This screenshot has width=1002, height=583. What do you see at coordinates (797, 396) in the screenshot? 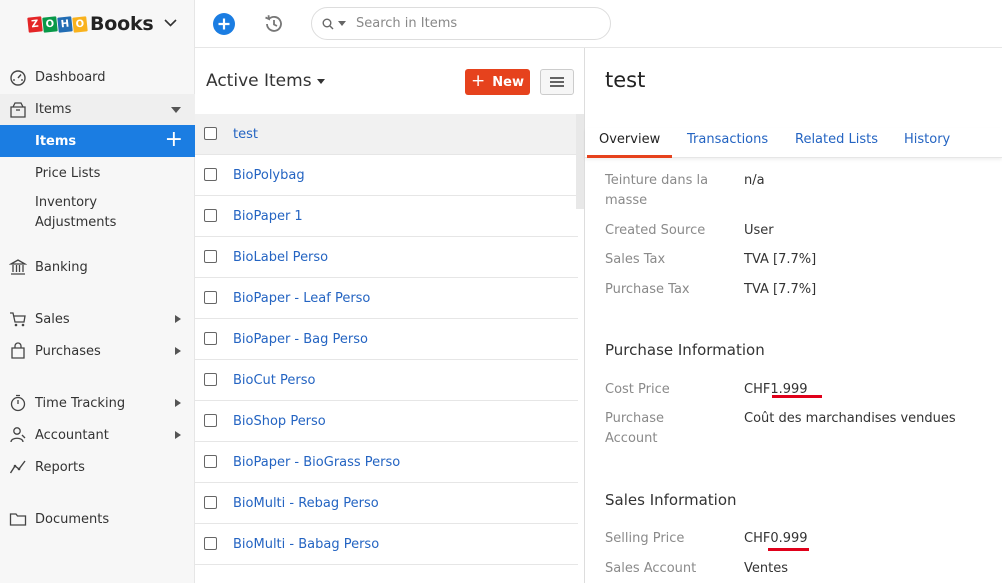
I see `red-underline-annotation` at bounding box center [797, 396].